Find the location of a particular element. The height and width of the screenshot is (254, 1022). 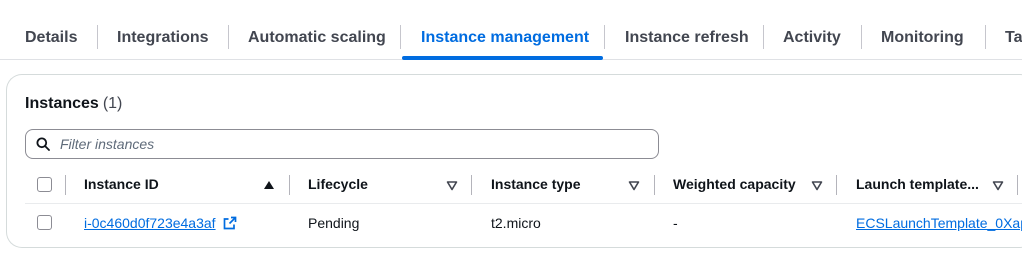

tab-automatic-scaling: Automatic scaling is located at coordinates (317, 38).